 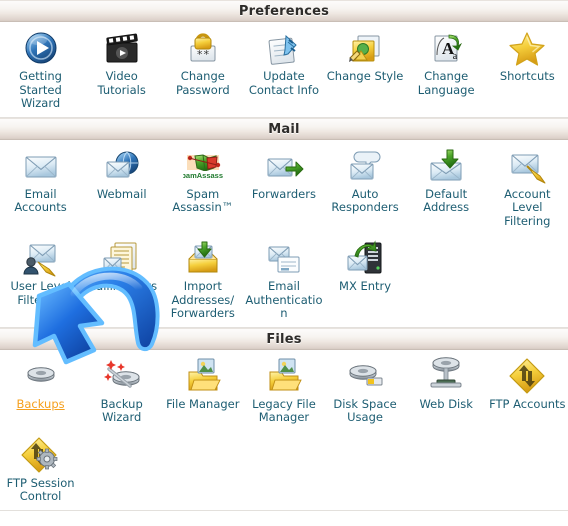 I want to click on file-manager-icon, so click(x=203, y=376).